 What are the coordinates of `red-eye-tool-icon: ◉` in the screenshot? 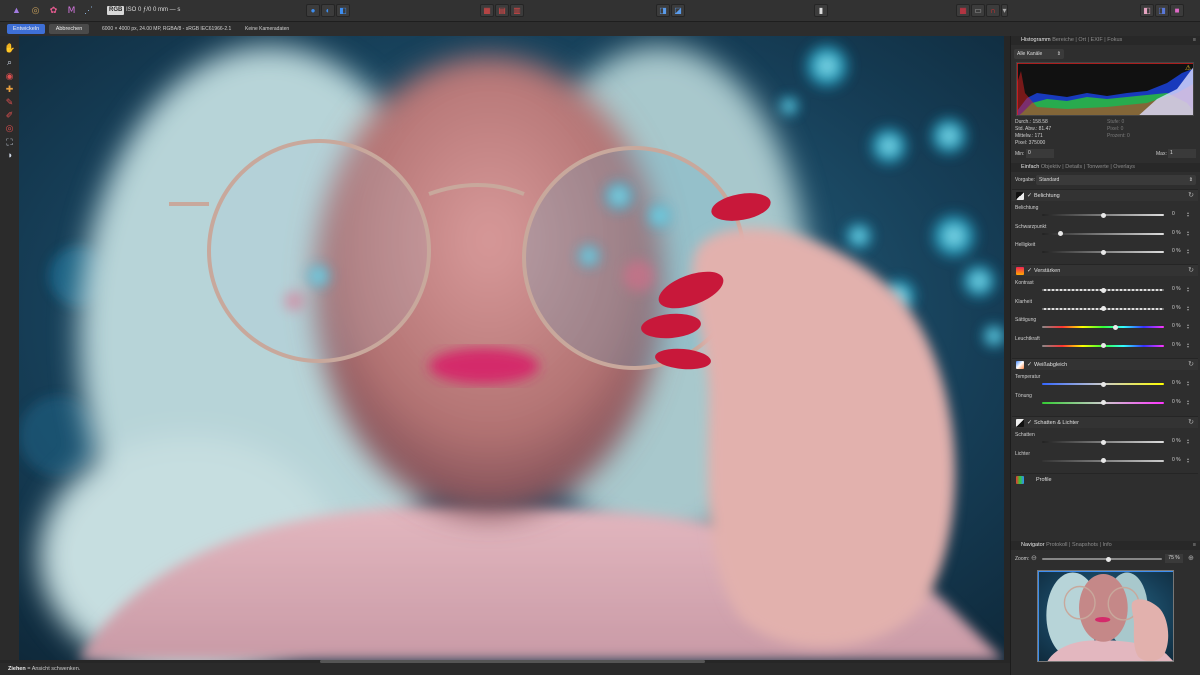 It's located at (9, 76).